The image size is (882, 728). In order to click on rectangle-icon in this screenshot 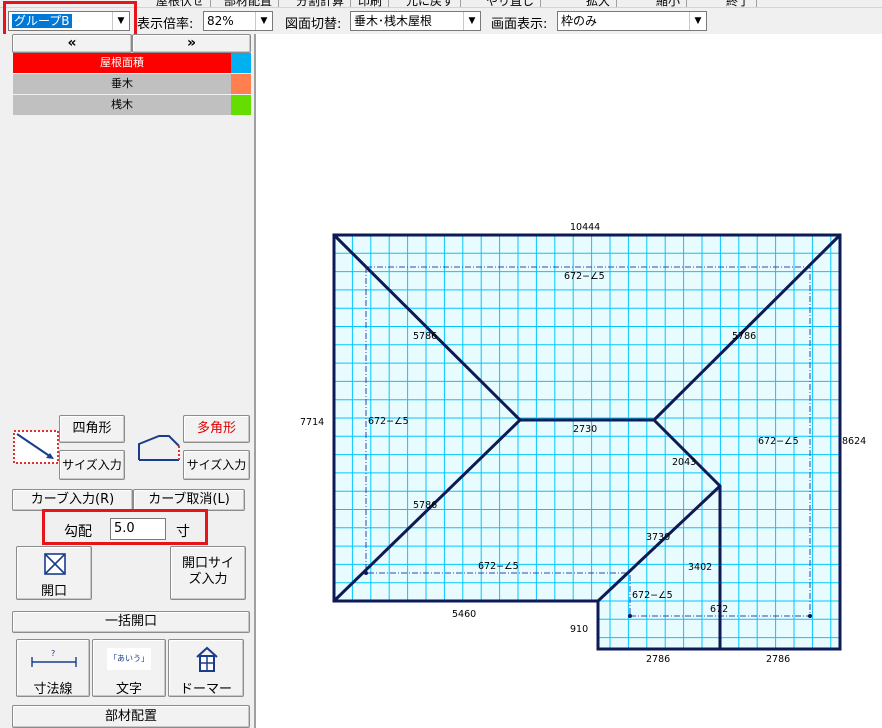, I will do `click(36, 447)`.